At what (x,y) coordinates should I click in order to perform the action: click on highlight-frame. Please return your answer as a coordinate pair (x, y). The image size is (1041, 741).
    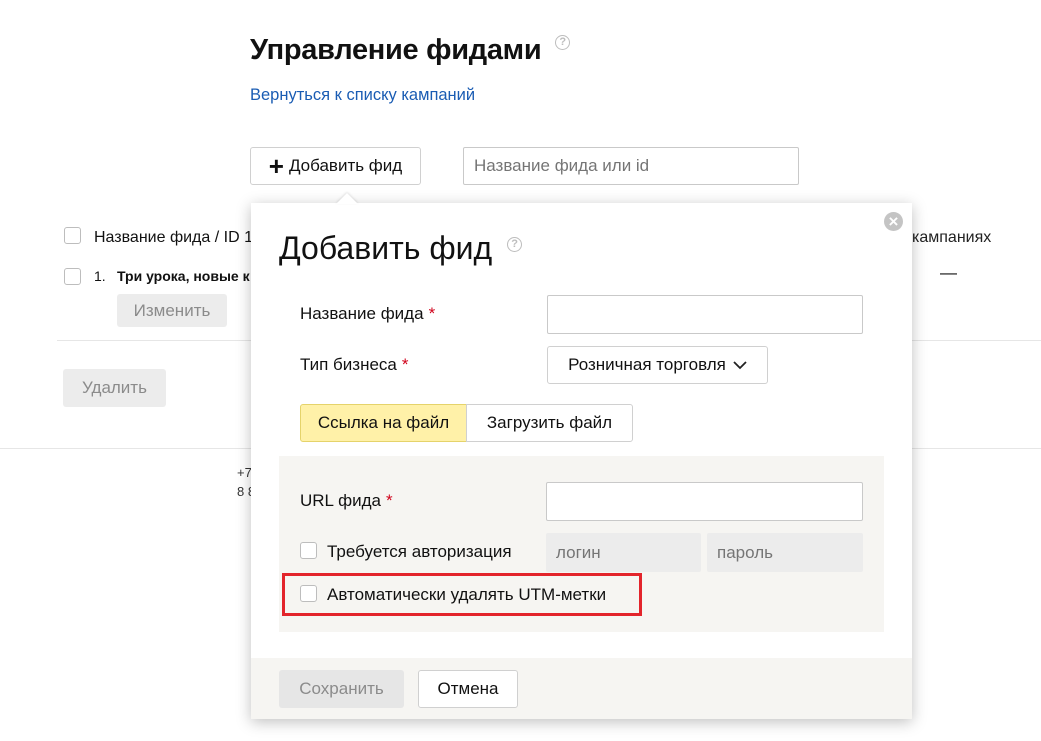
    Looking at the image, I should click on (462, 594).